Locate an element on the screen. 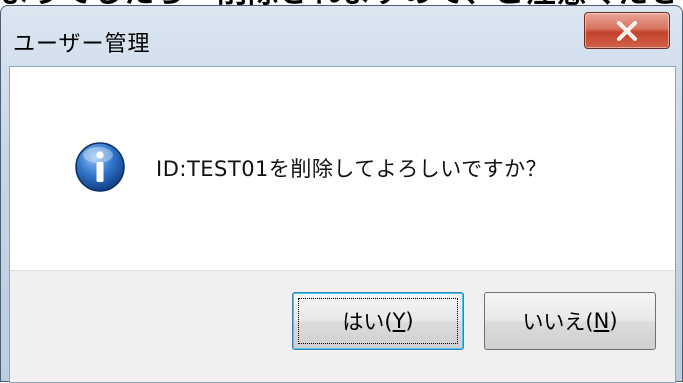 The image size is (683, 383). close-button is located at coordinates (627, 30).